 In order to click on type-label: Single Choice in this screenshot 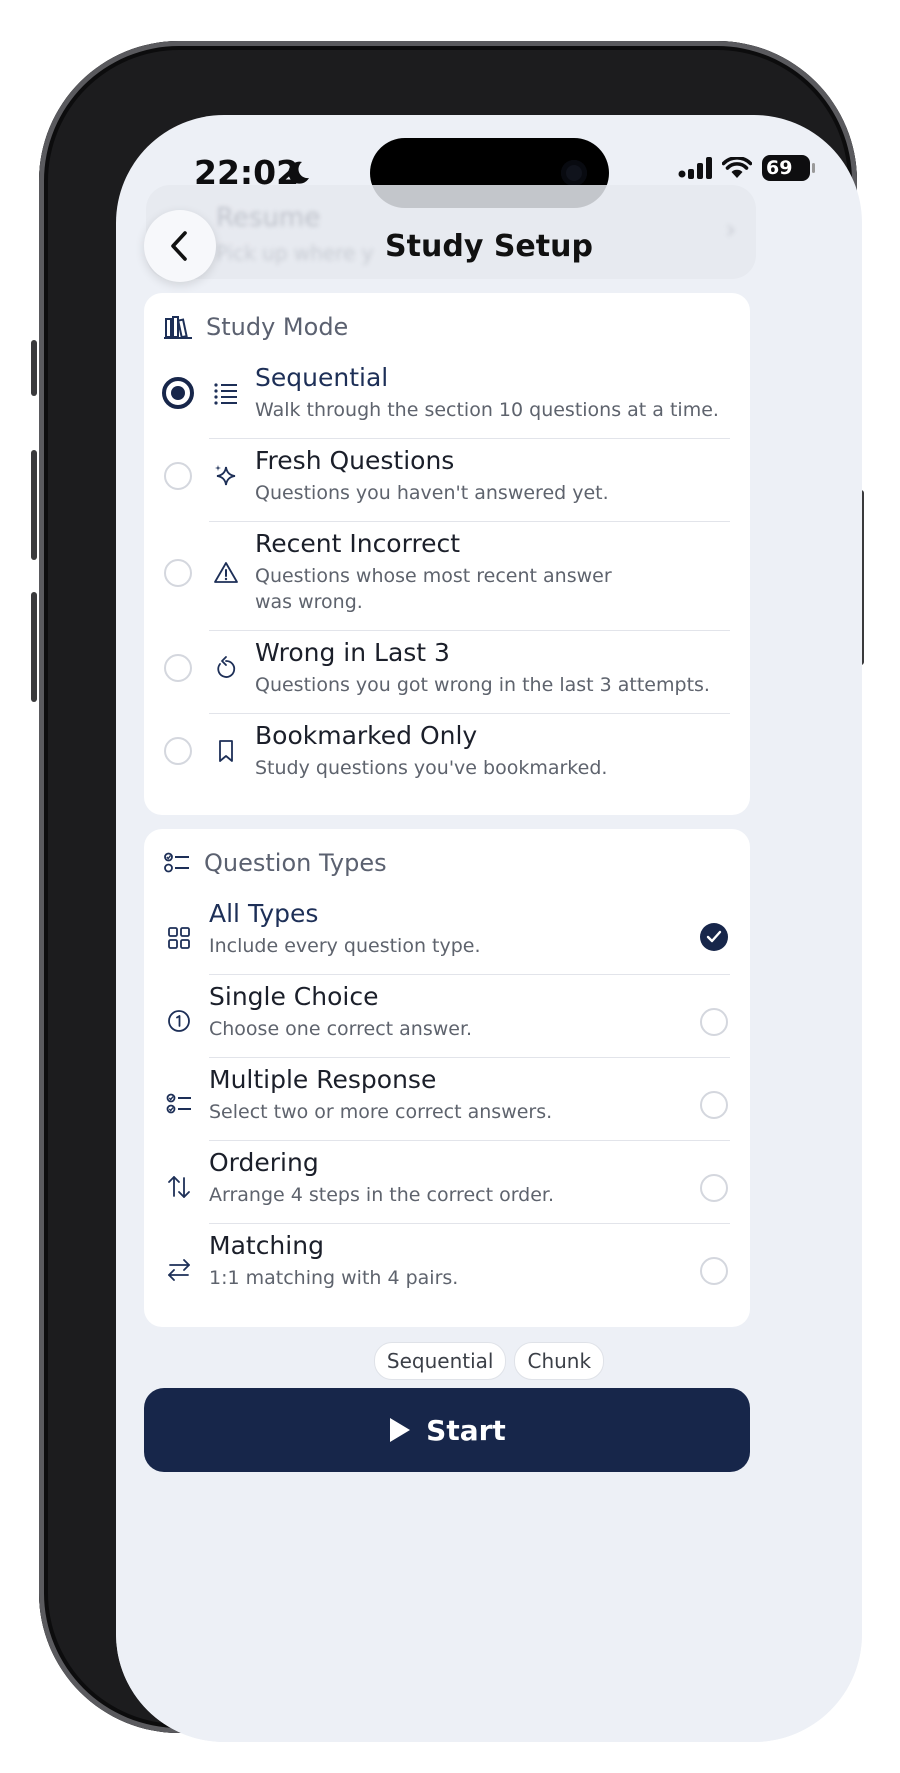, I will do `click(294, 996)`.